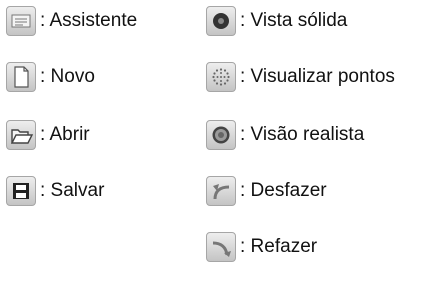  Describe the element at coordinates (283, 190) in the screenshot. I see `legend-label-desfazer: : Desfazer` at that location.